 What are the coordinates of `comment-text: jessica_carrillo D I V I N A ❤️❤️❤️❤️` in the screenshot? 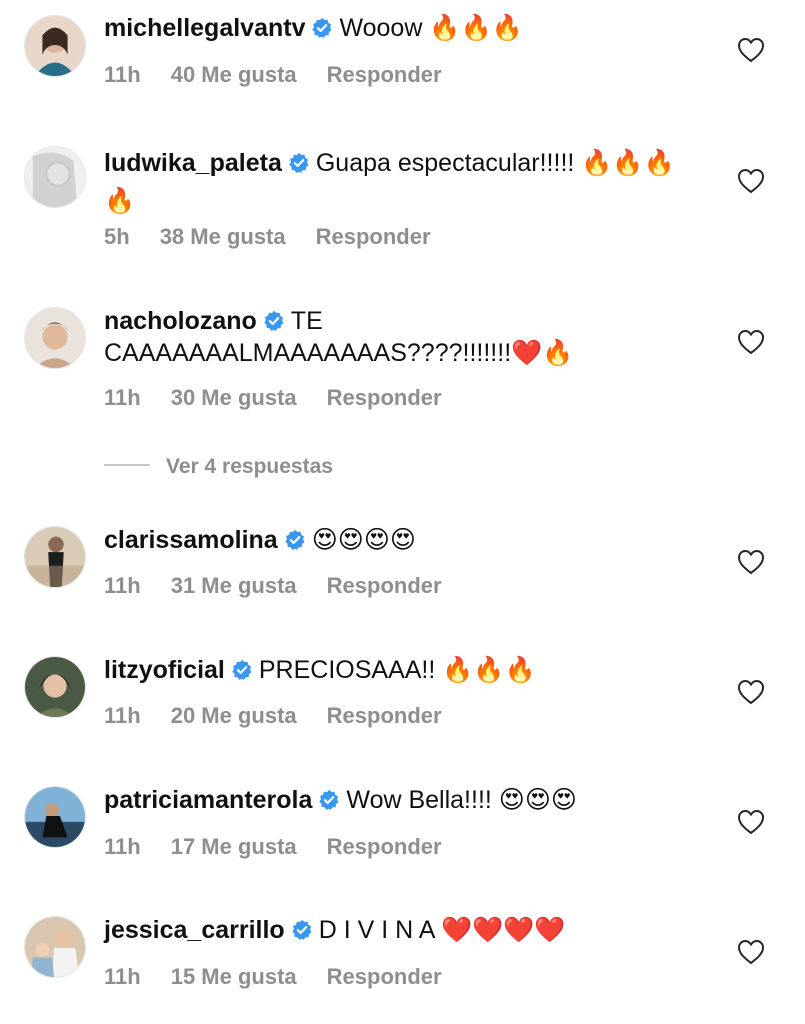 It's located at (404, 930).